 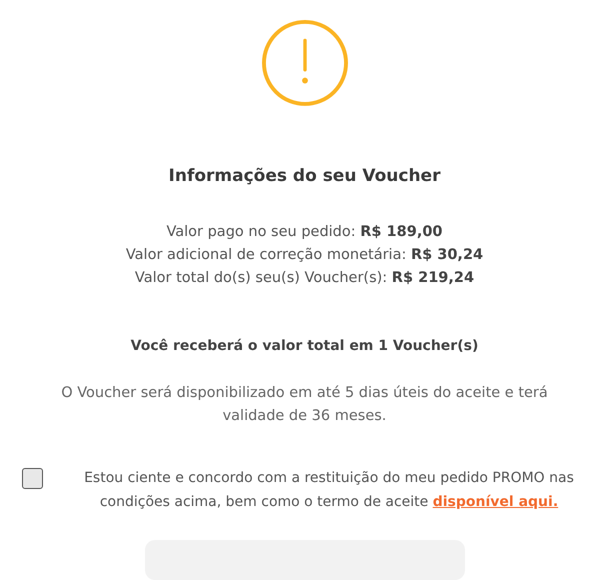 I want to click on agreement-checkbox, so click(x=32, y=478).